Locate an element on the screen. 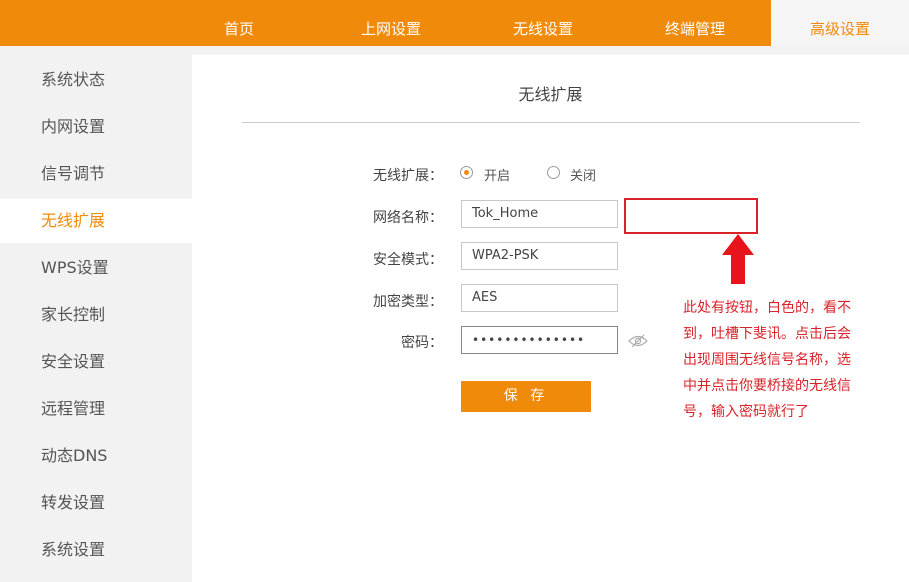 The height and width of the screenshot is (582, 909). sidebar-item-wps: WPS设置 is located at coordinates (96, 268).